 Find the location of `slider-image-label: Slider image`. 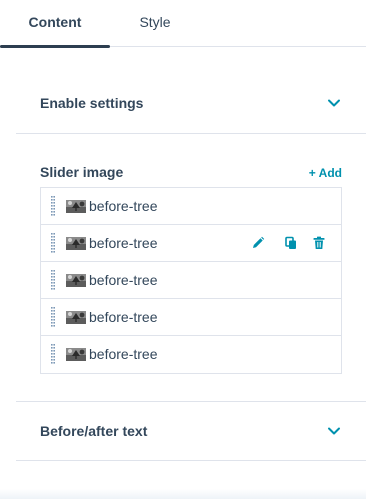

slider-image-label: Slider image is located at coordinates (82, 172).